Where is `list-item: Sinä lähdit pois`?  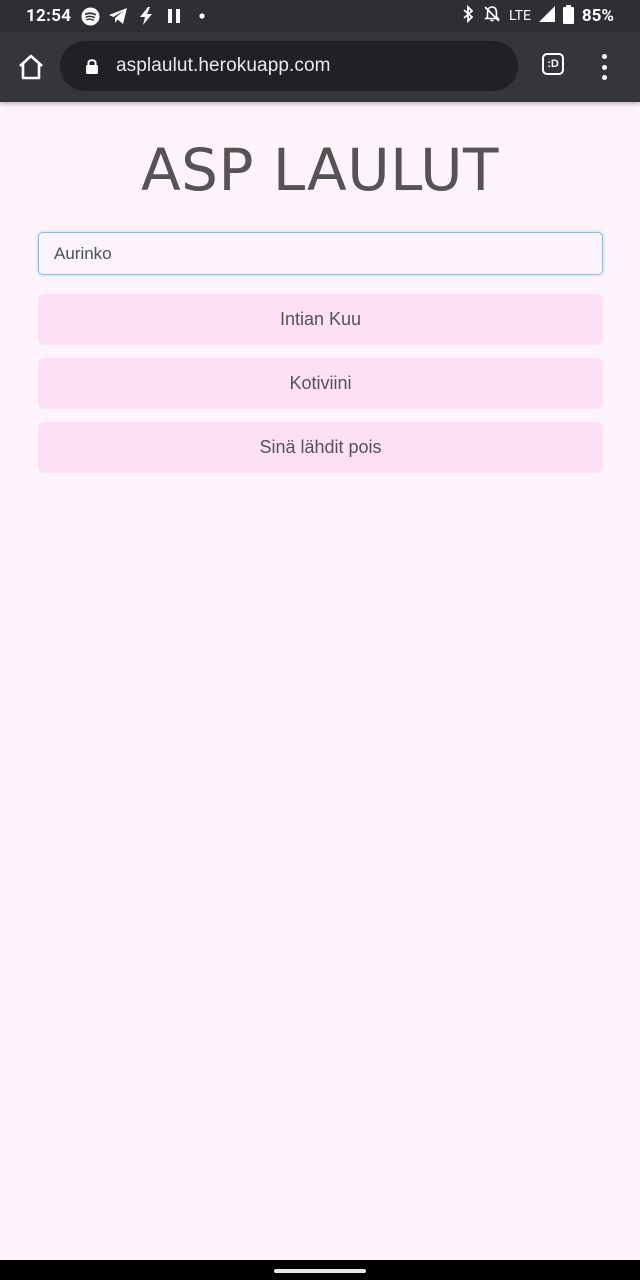 list-item: Sinä lähdit pois is located at coordinates (320, 447).